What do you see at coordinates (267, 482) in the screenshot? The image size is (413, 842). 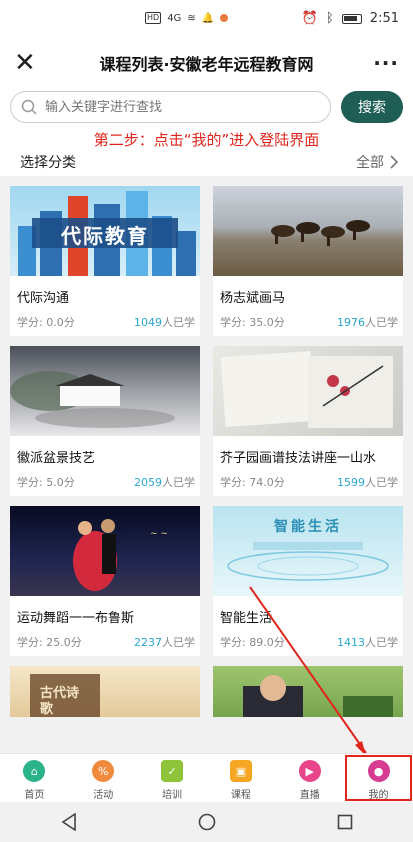 I see `credit-value: 74.0分` at bounding box center [267, 482].